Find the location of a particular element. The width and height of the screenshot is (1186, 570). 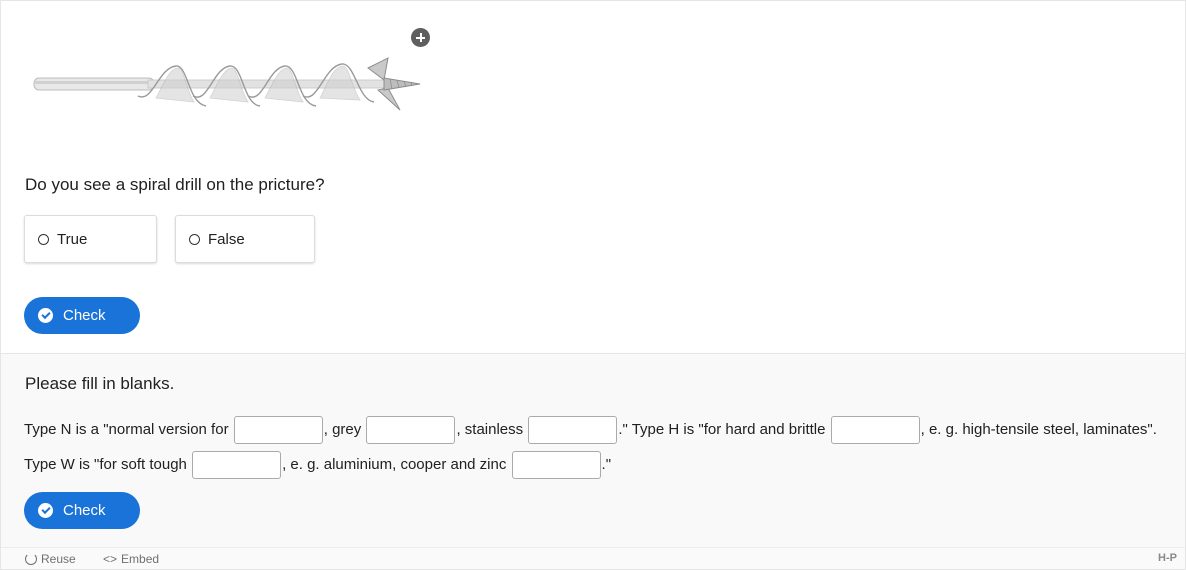

reuse-icon is located at coordinates (31, 559).